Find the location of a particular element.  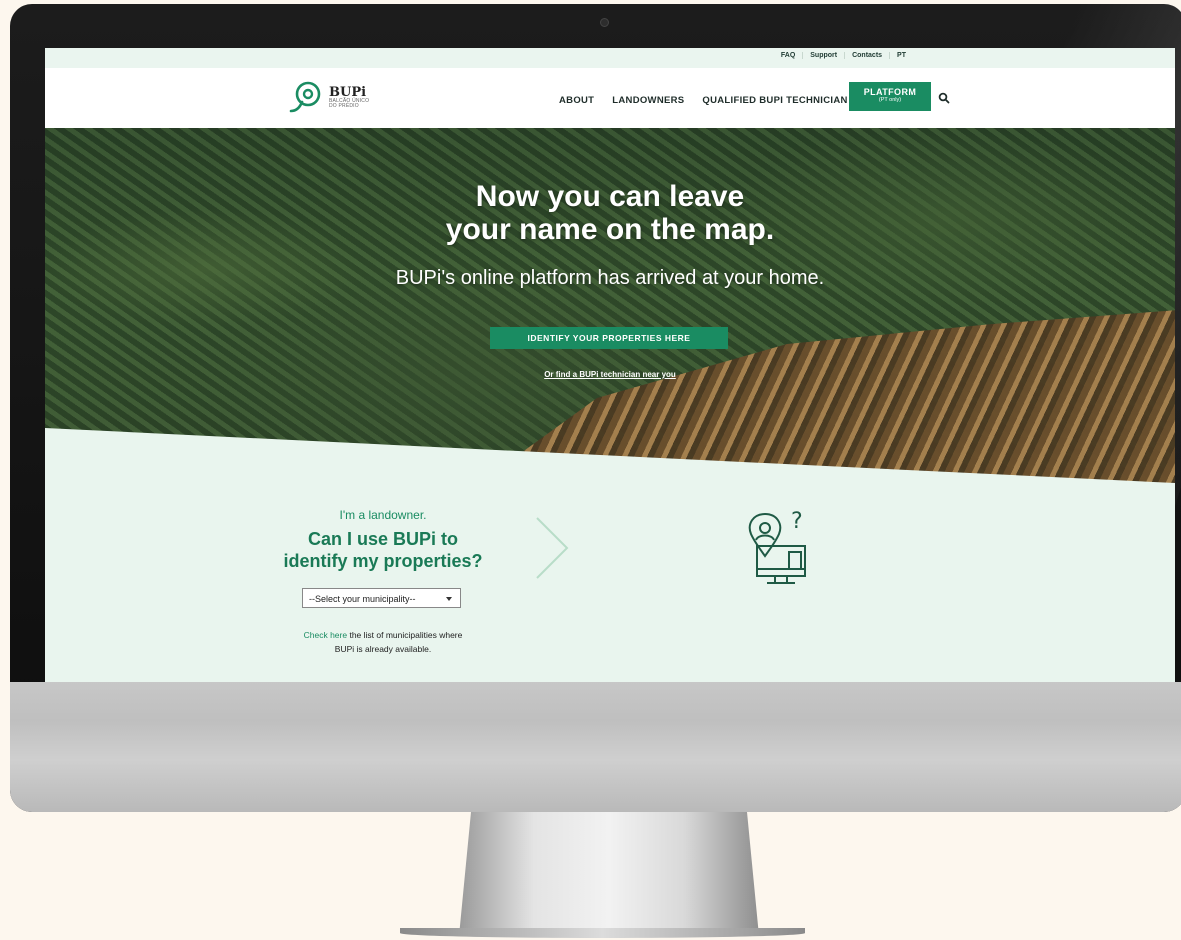

search-icon is located at coordinates (944, 98).